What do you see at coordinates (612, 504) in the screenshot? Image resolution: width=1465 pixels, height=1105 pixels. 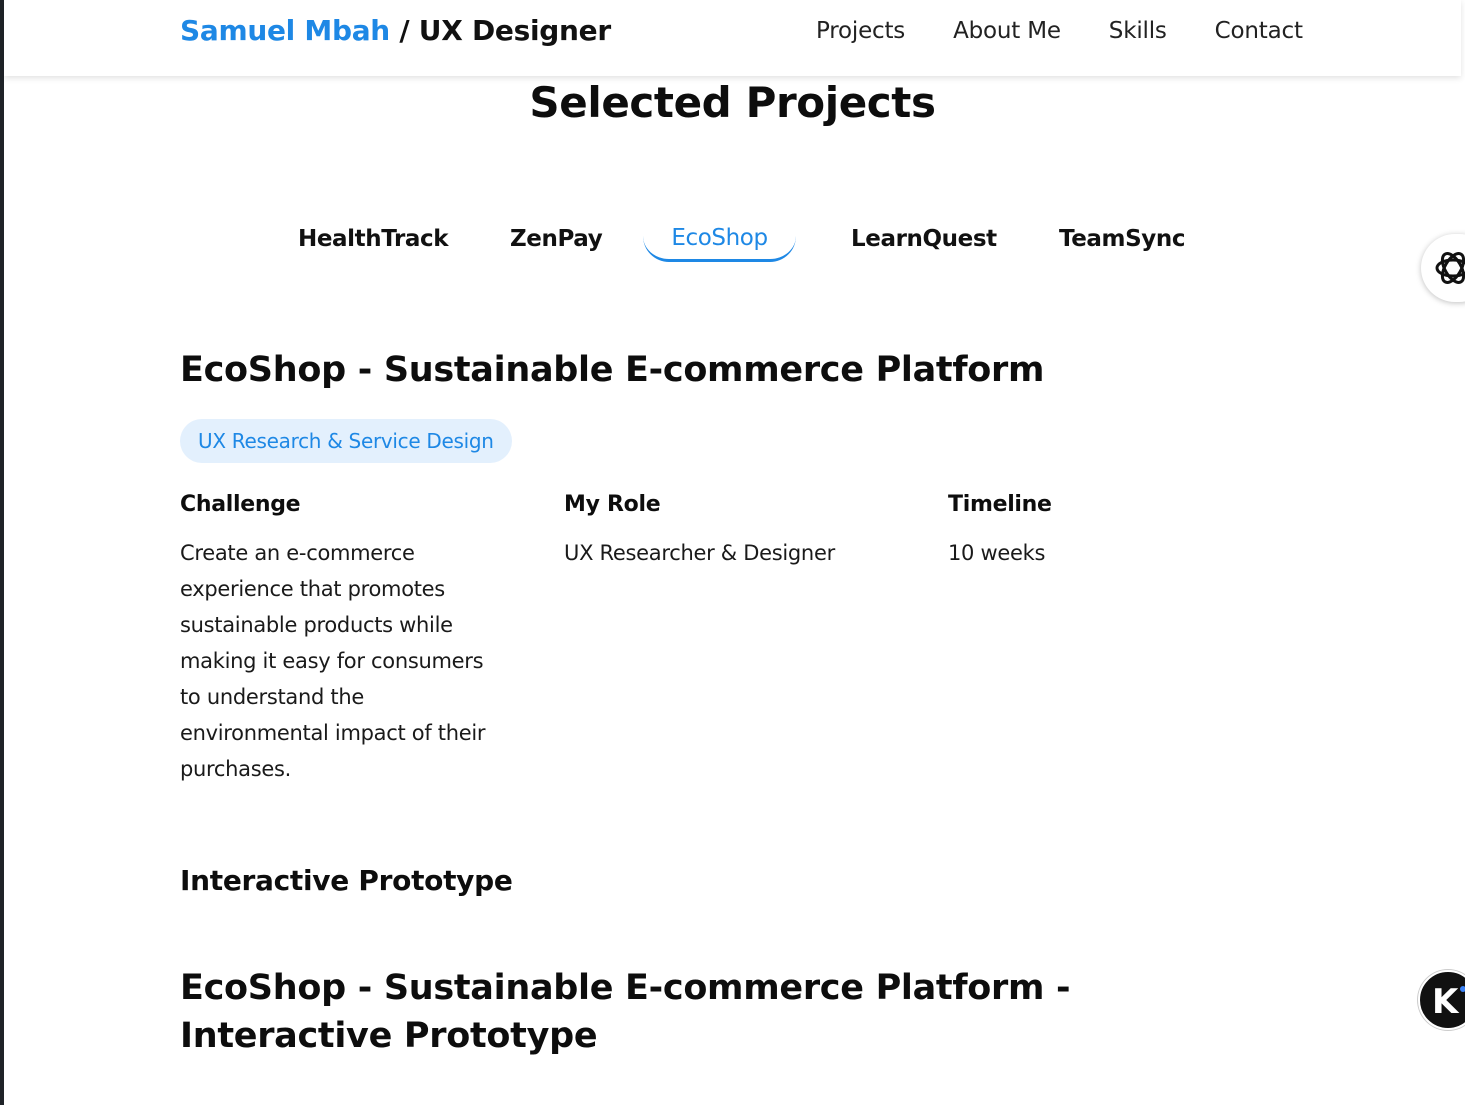 I see `role-label: My Role` at bounding box center [612, 504].